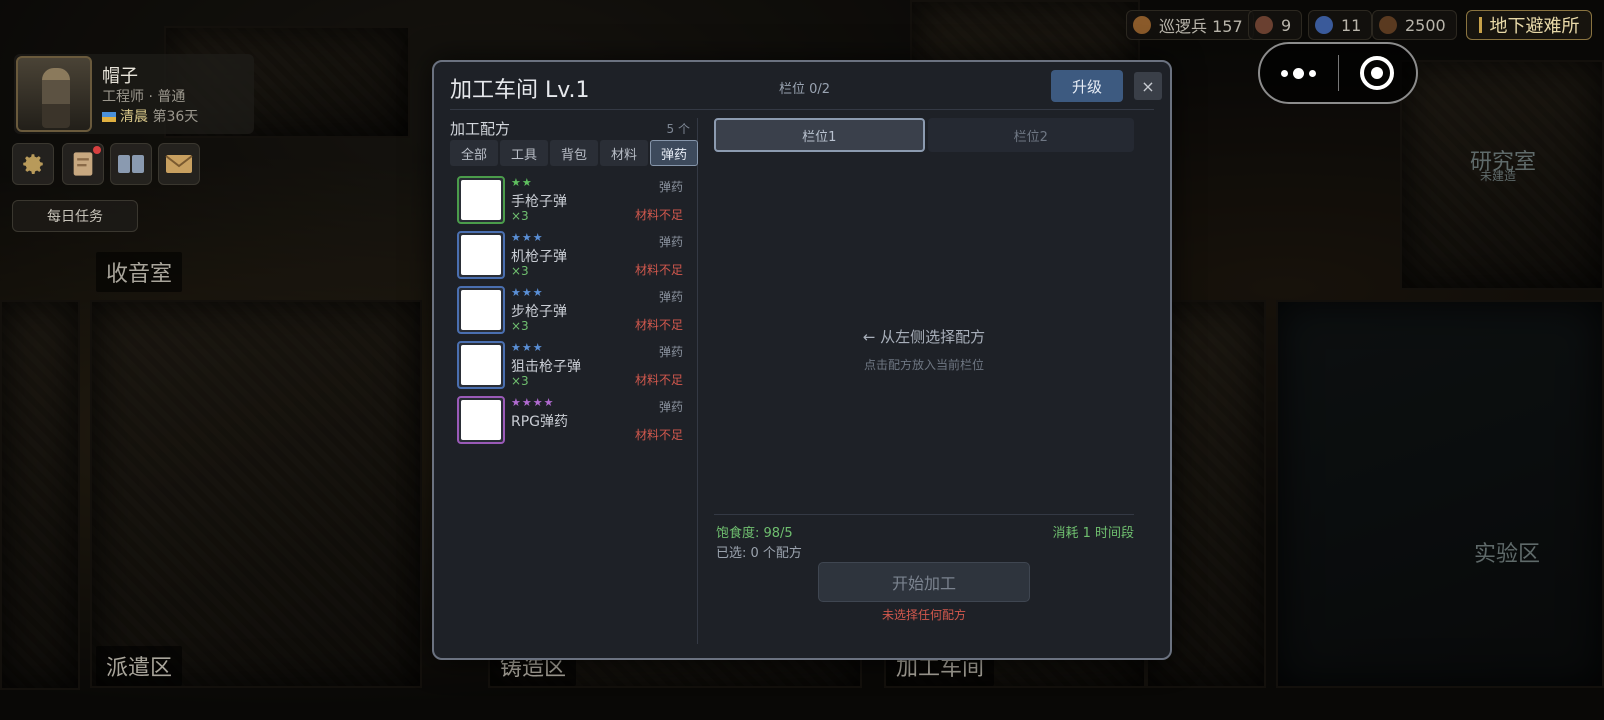 The width and height of the screenshot is (1604, 720). I want to click on recipe-filter-tabs: 全部 工具 背包 材料 弹药, so click(574, 153).